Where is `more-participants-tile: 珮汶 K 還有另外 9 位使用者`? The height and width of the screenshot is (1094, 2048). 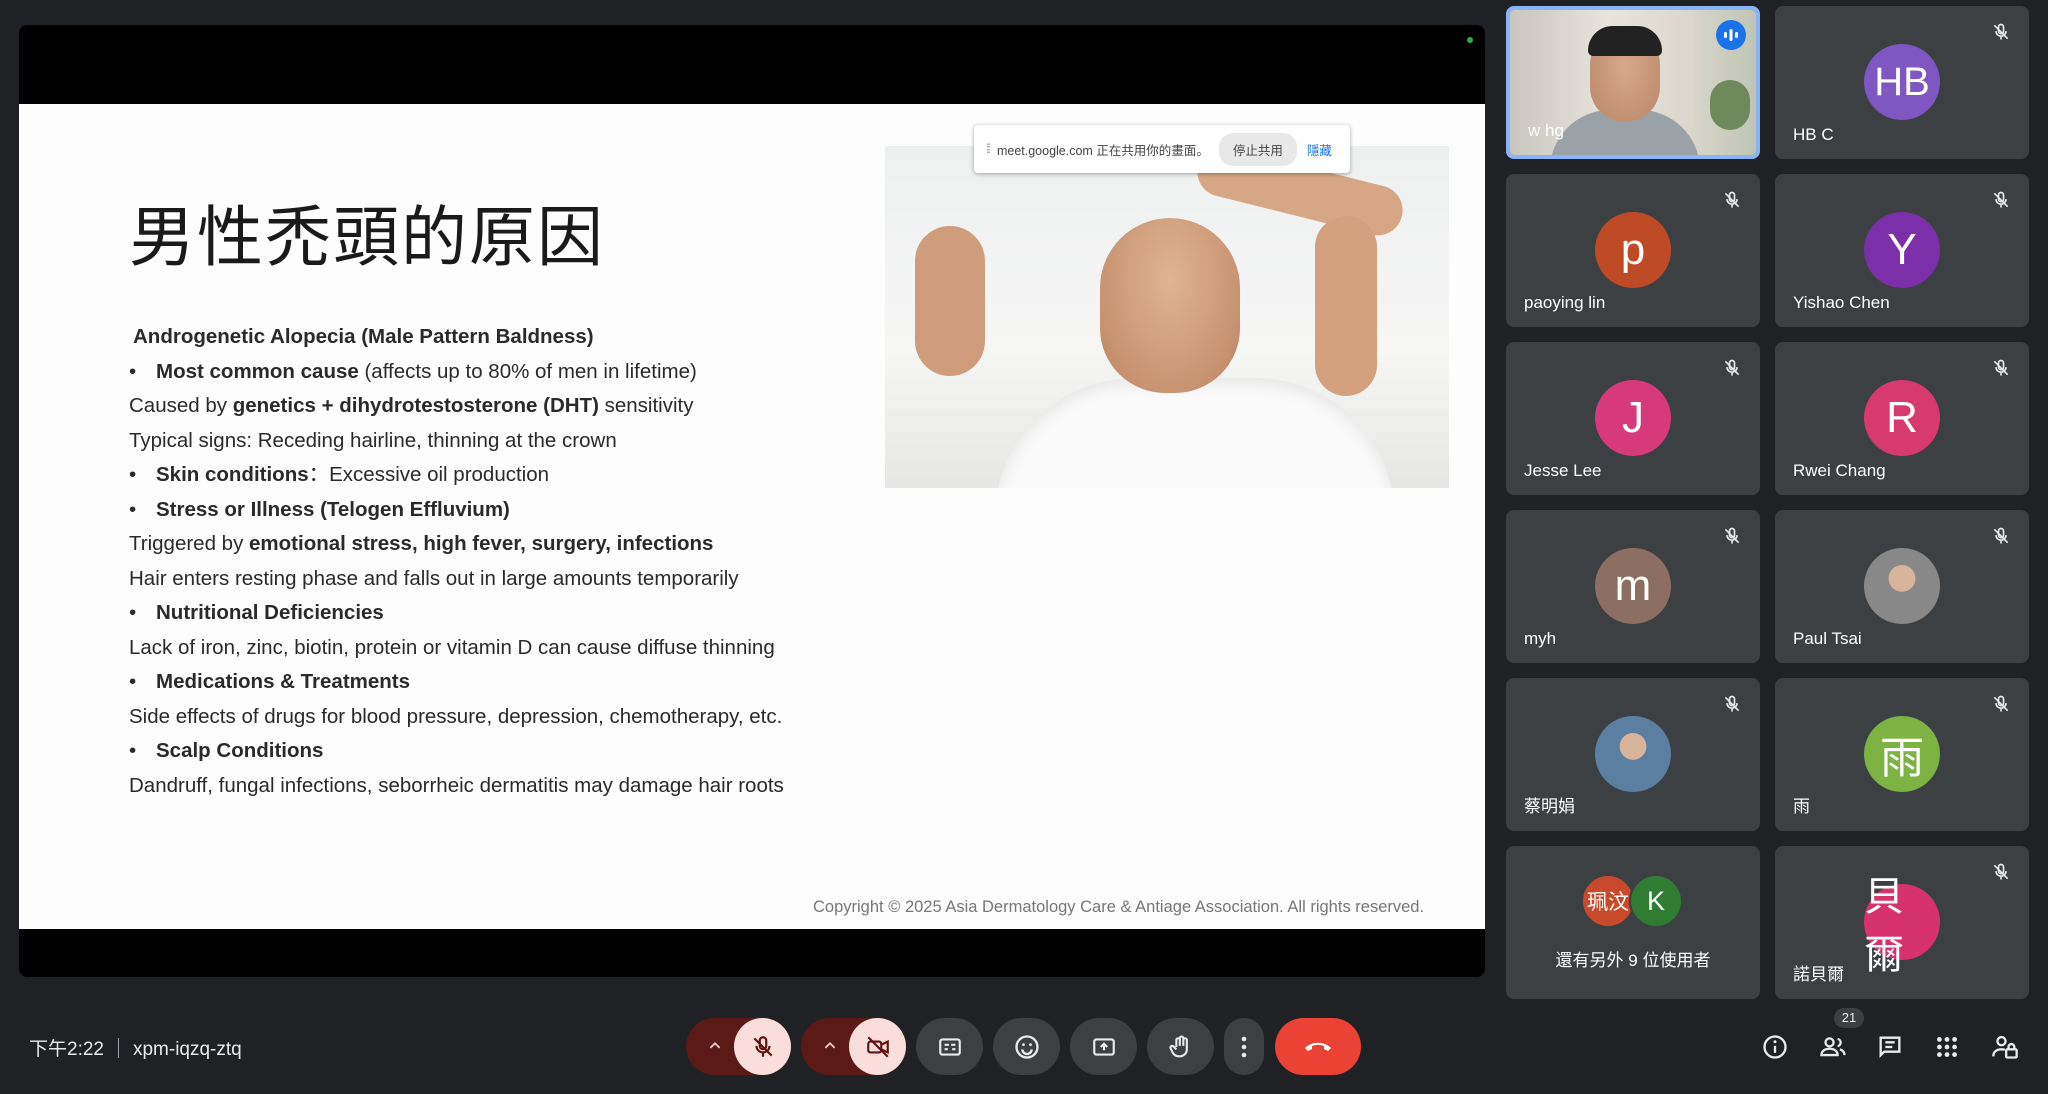 more-participants-tile: 珮汶 K 還有另外 9 位使用者 is located at coordinates (1633, 922).